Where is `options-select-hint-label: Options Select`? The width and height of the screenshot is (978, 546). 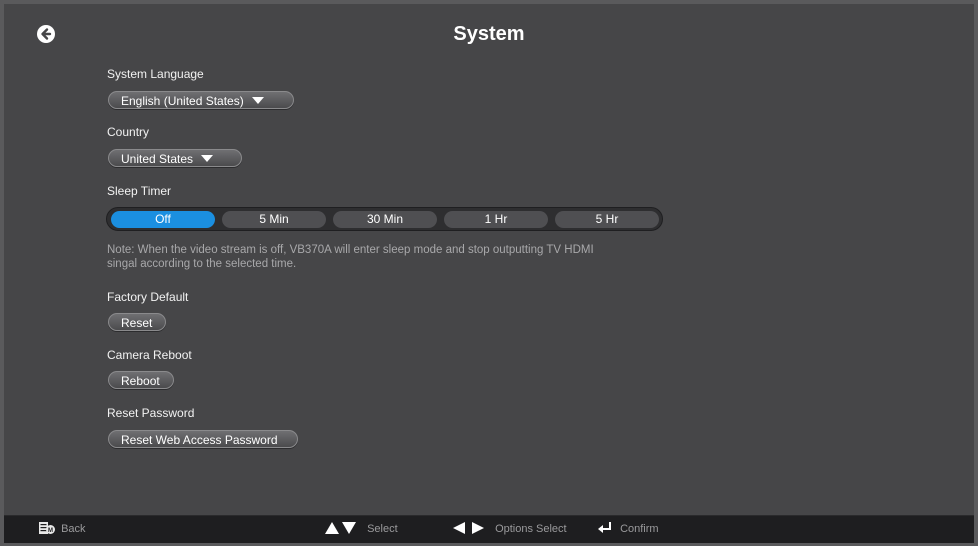
options-select-hint-label: Options Select is located at coordinates (531, 529).